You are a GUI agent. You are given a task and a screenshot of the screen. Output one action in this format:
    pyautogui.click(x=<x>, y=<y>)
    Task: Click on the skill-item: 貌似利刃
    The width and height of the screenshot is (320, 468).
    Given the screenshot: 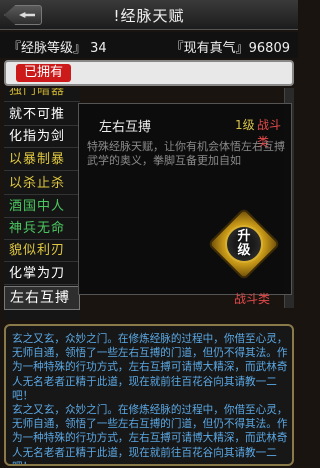 What is the action you would take?
    pyautogui.click(x=42, y=251)
    